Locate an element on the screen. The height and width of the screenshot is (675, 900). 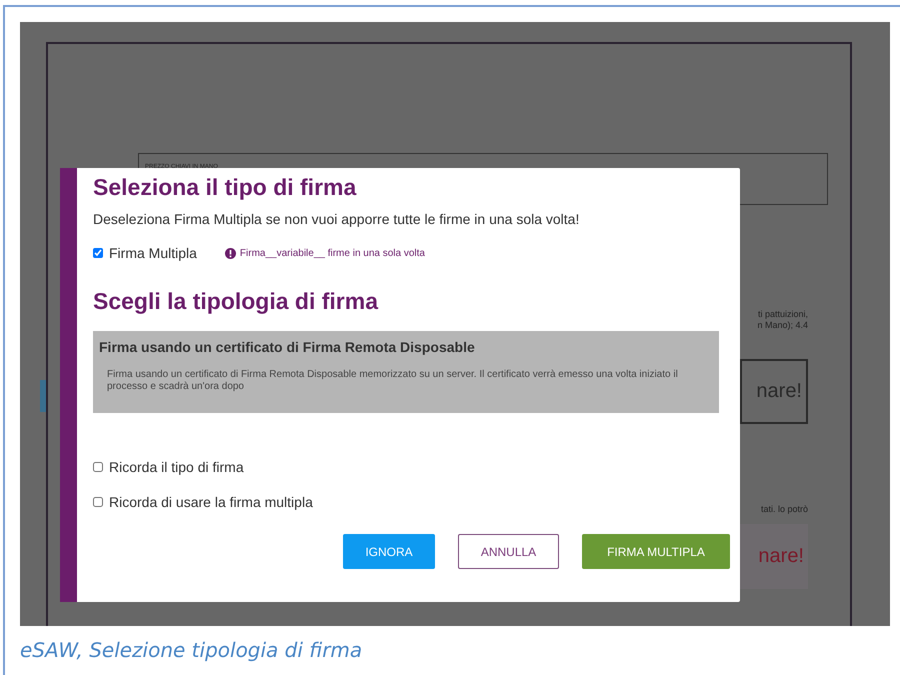
info-text: Firma__variabile__ firme in una sola volta is located at coordinates (332, 253).